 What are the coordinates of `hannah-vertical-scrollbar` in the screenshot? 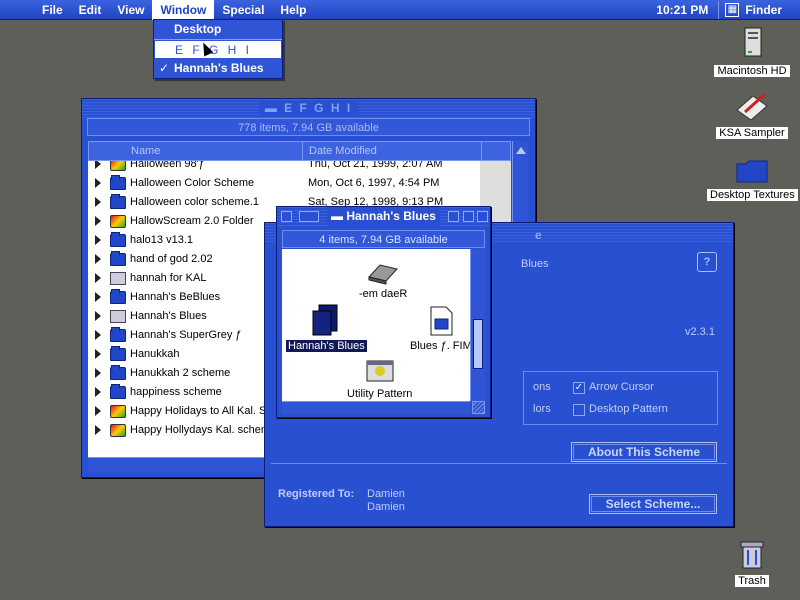 It's located at (477, 325).